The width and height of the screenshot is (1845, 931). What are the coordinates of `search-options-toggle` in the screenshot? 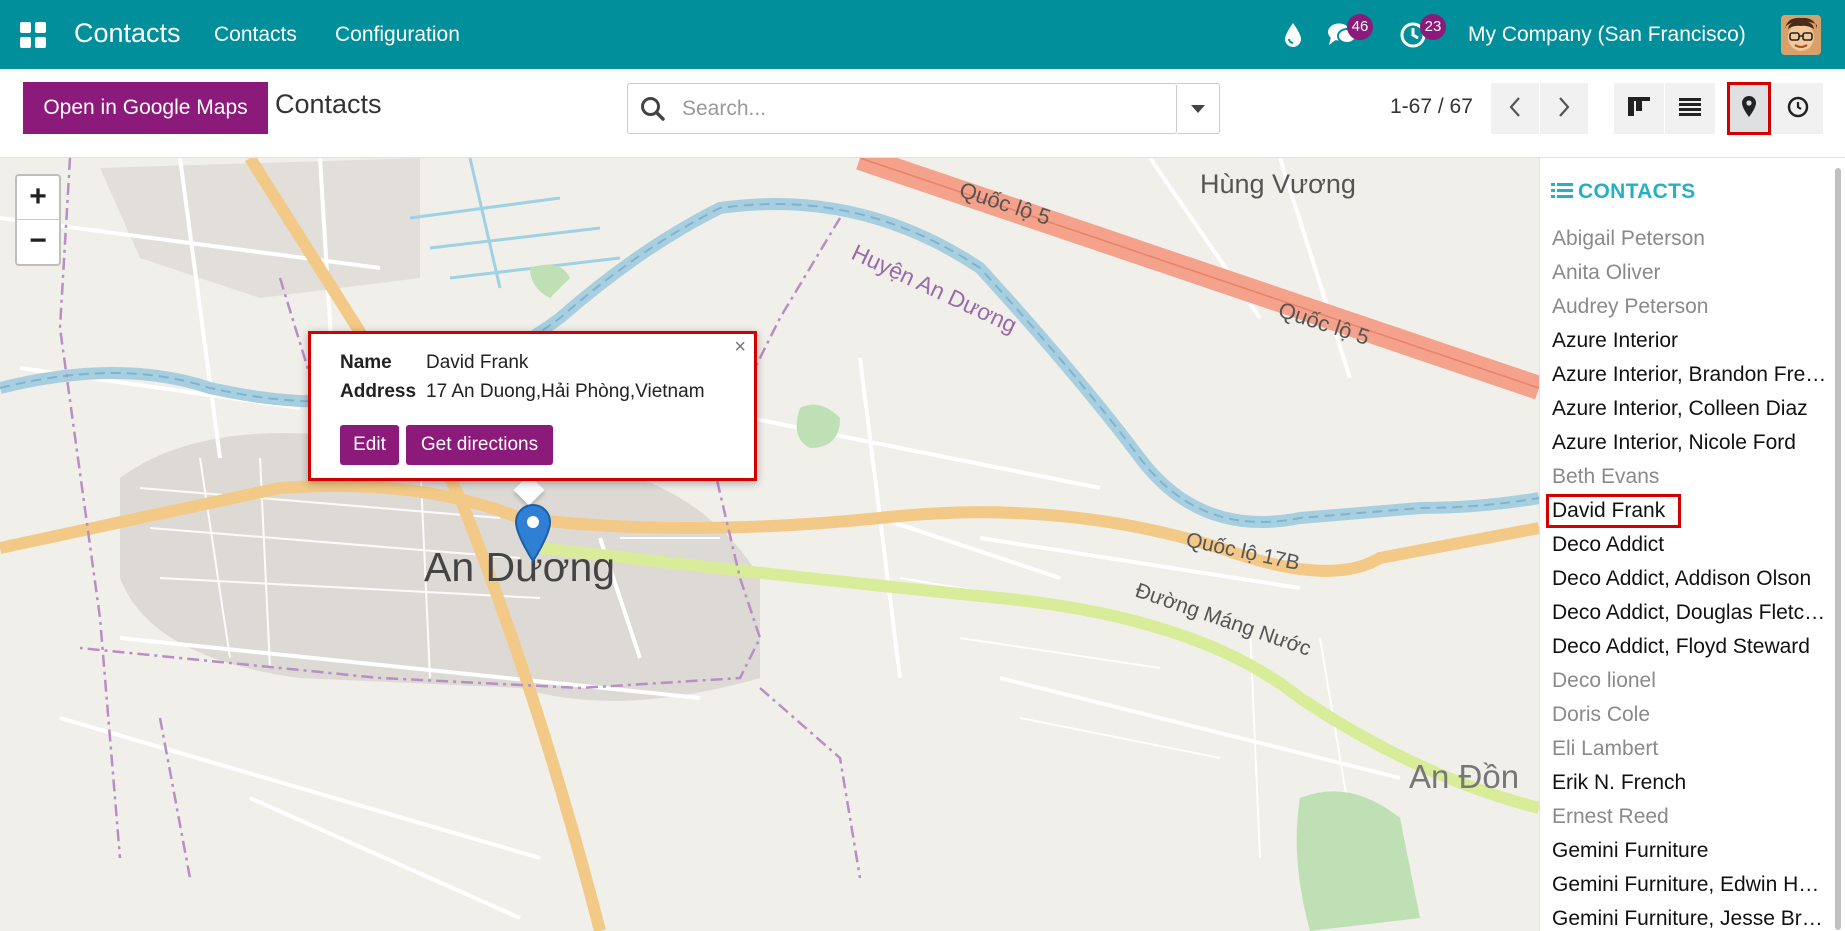 It's located at (1198, 108).